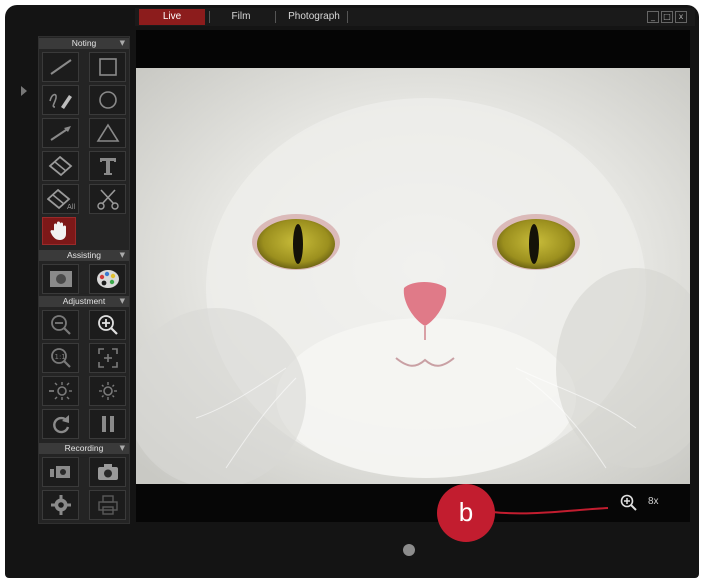  I want to click on color-palette-button, so click(107, 279).